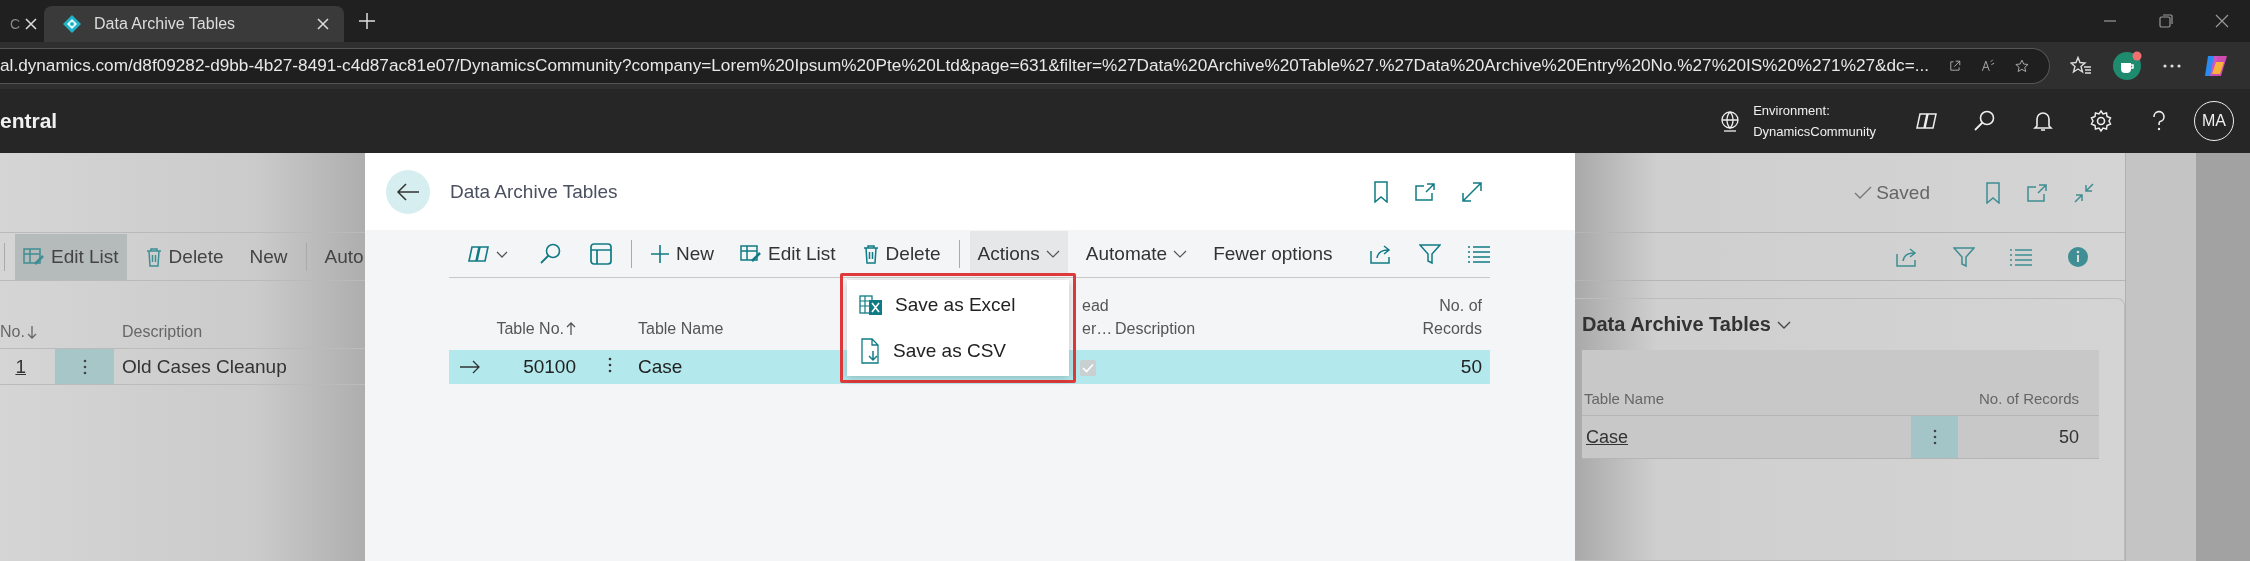 The image size is (2250, 561). Describe the element at coordinates (1624, 398) in the screenshot. I see `column-header: Table Name` at that location.